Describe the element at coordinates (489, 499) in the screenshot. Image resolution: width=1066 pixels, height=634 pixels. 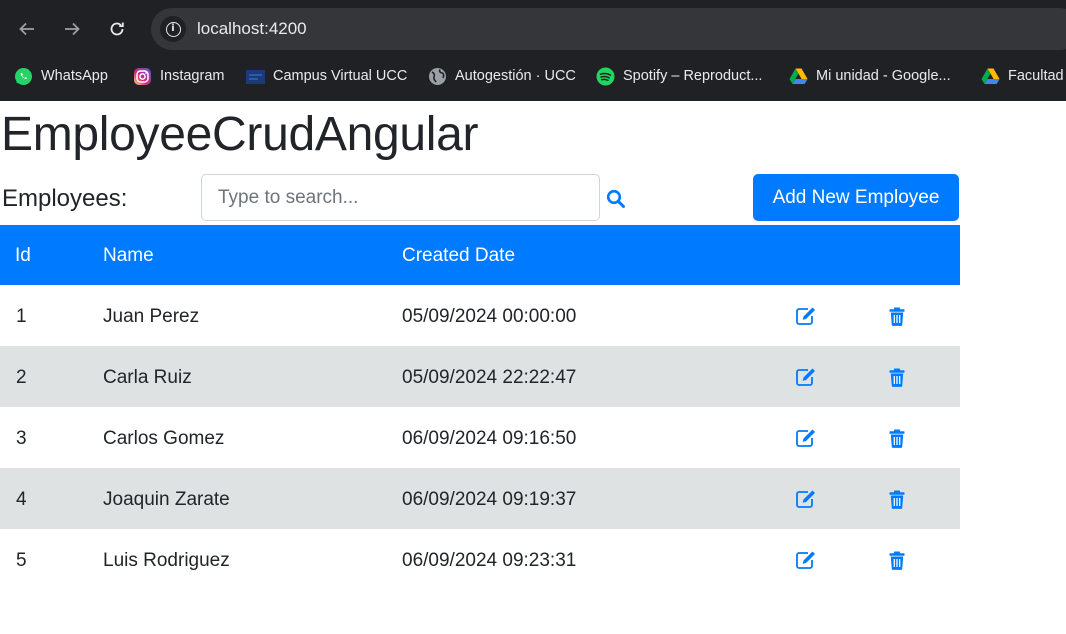
I see `cell-created-date: 06/09/2024 09:19:37` at that location.